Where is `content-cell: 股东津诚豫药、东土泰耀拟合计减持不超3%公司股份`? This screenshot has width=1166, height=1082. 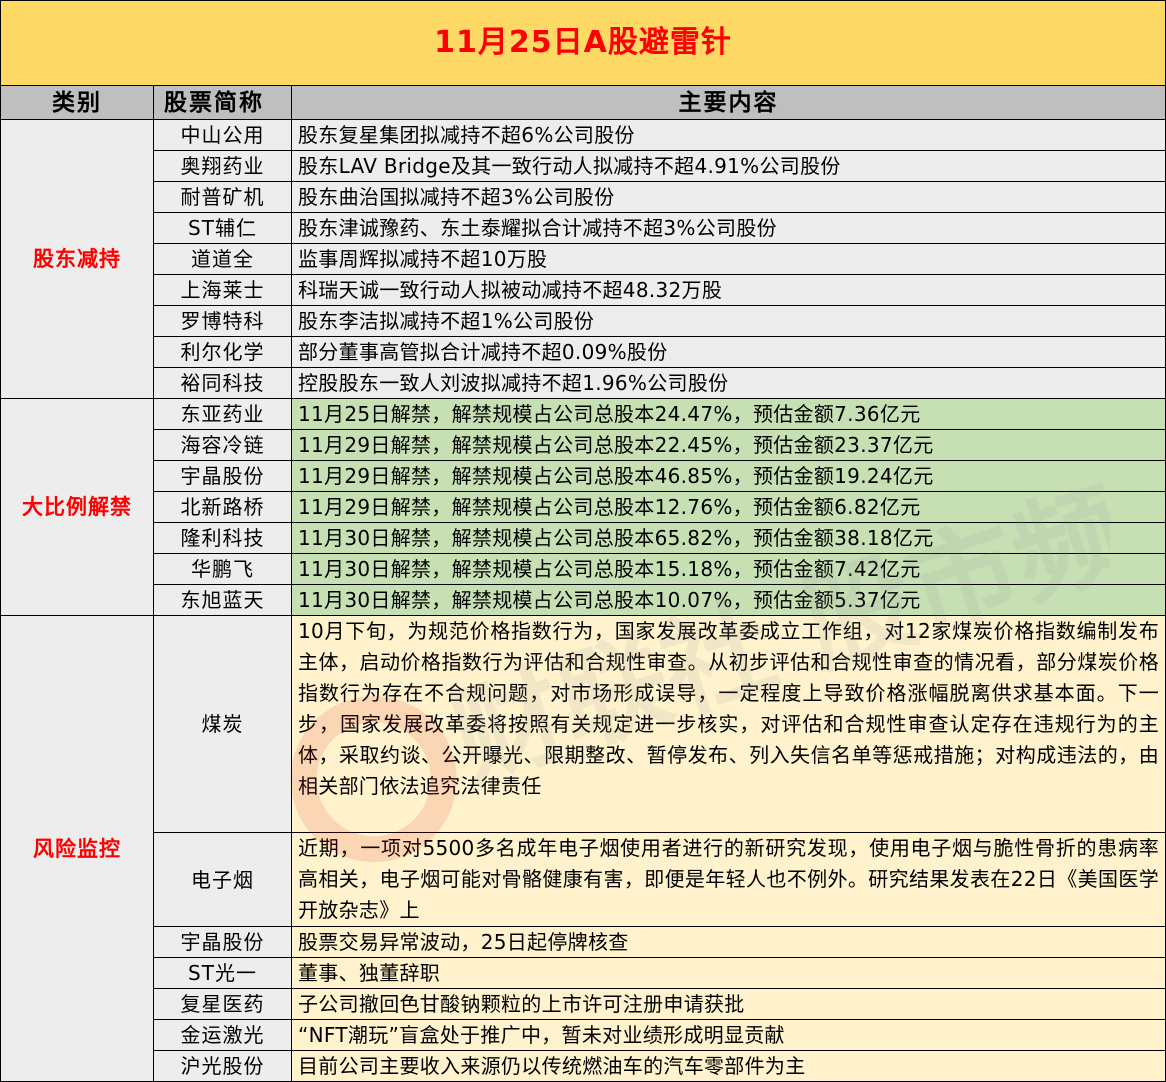
content-cell: 股东津诚豫药、东土泰耀拟合计减持不超3%公司股份 is located at coordinates (728, 228).